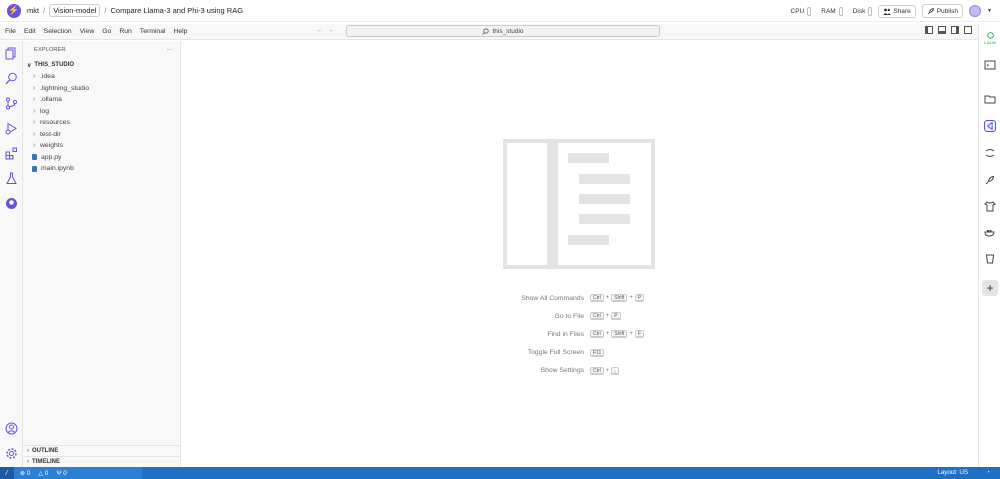  Describe the element at coordinates (975, 11) in the screenshot. I see `avatar` at that location.